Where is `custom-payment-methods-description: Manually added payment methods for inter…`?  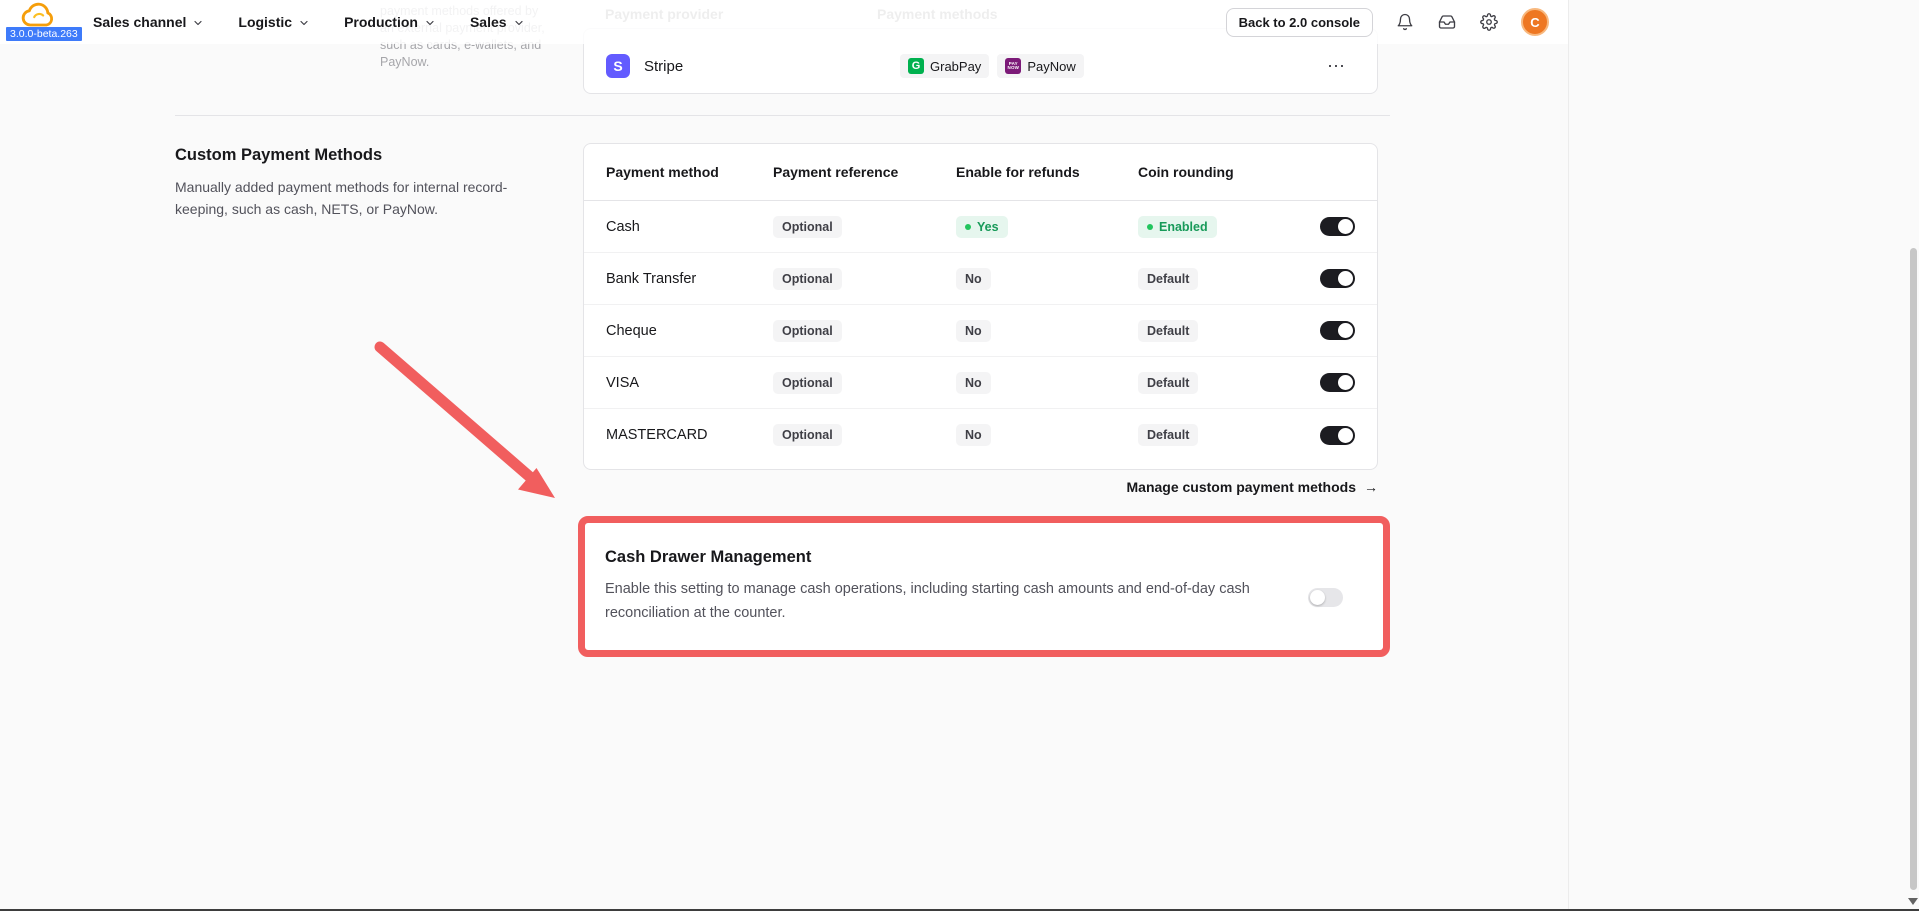 custom-payment-methods-description: Manually added payment methods for inter… is located at coordinates (341, 198).